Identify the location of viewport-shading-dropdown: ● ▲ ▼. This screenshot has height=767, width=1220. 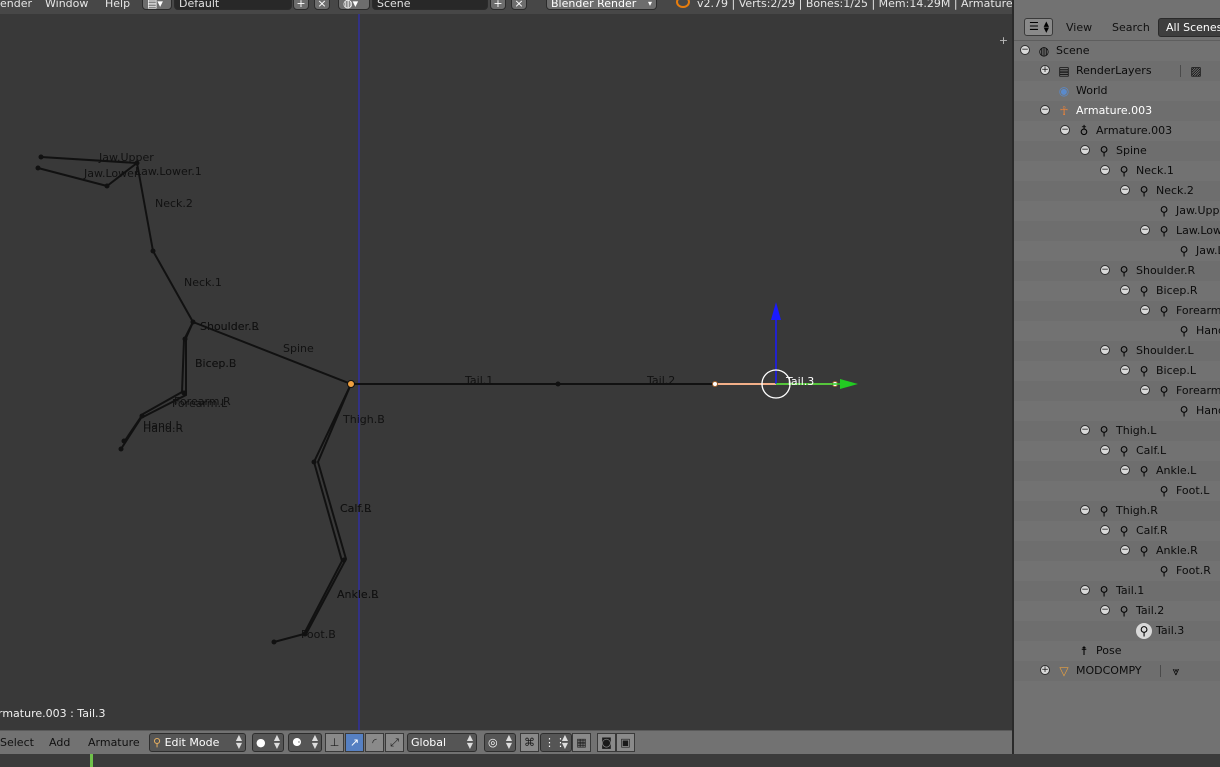
(268, 742).